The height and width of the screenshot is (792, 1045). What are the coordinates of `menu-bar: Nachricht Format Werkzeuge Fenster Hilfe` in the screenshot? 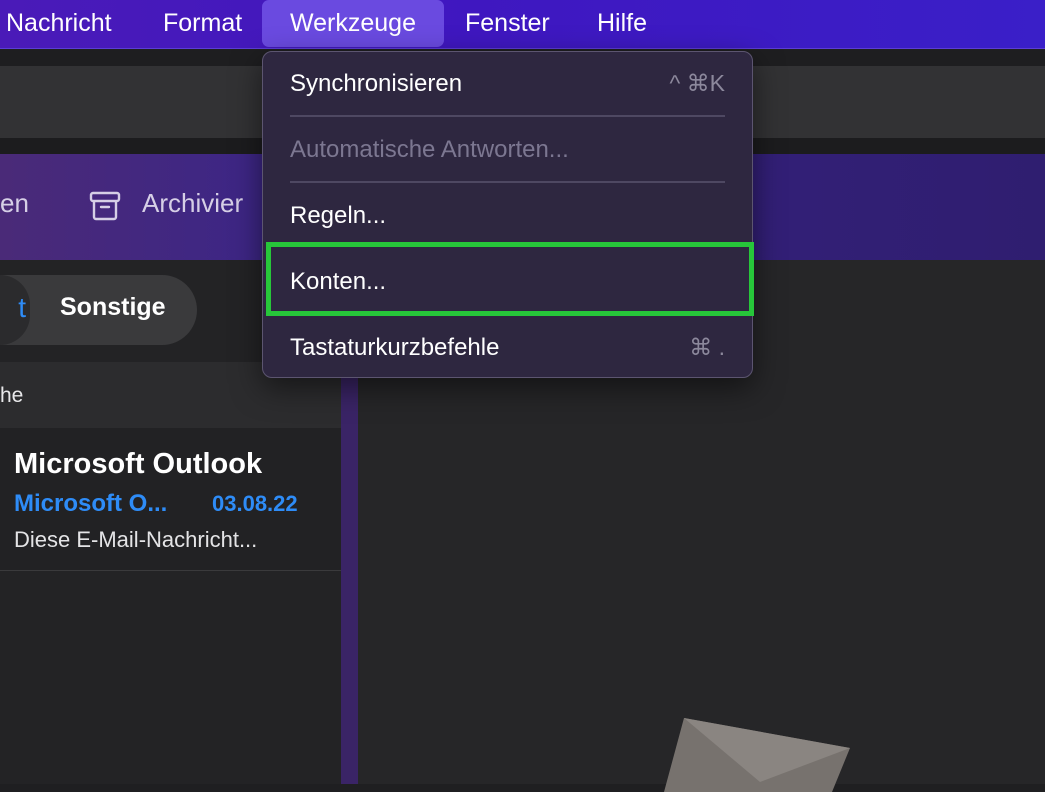 It's located at (522, 24).